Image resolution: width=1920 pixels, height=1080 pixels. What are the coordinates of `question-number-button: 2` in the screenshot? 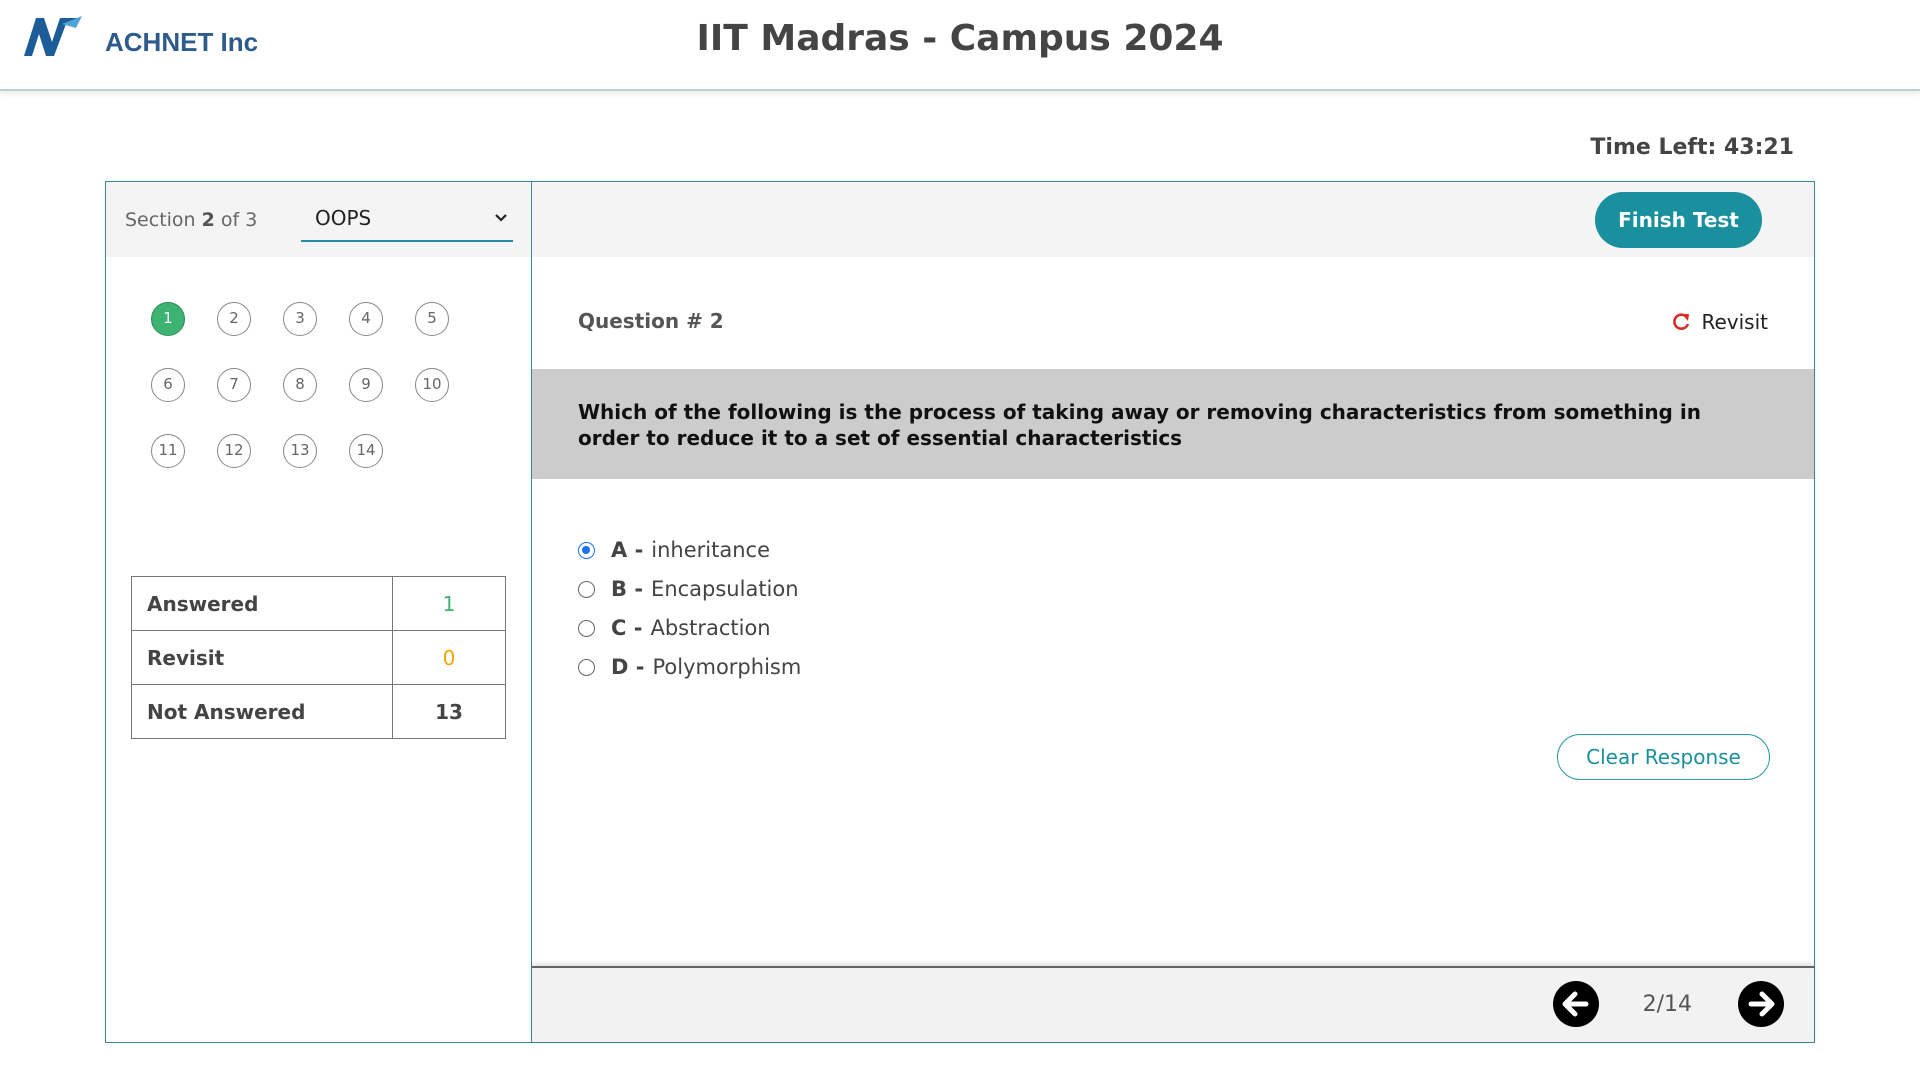 It's located at (234, 319).